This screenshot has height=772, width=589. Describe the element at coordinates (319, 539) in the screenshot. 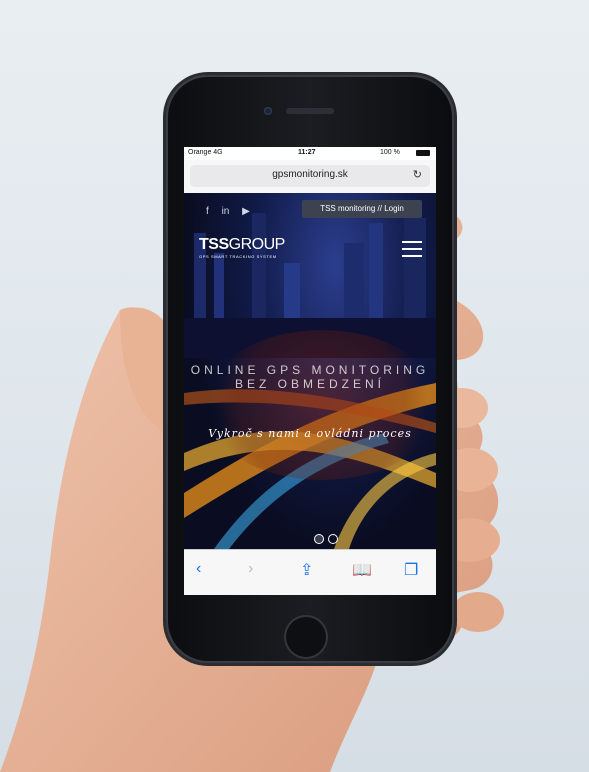

I see `slider-dot-active` at that location.